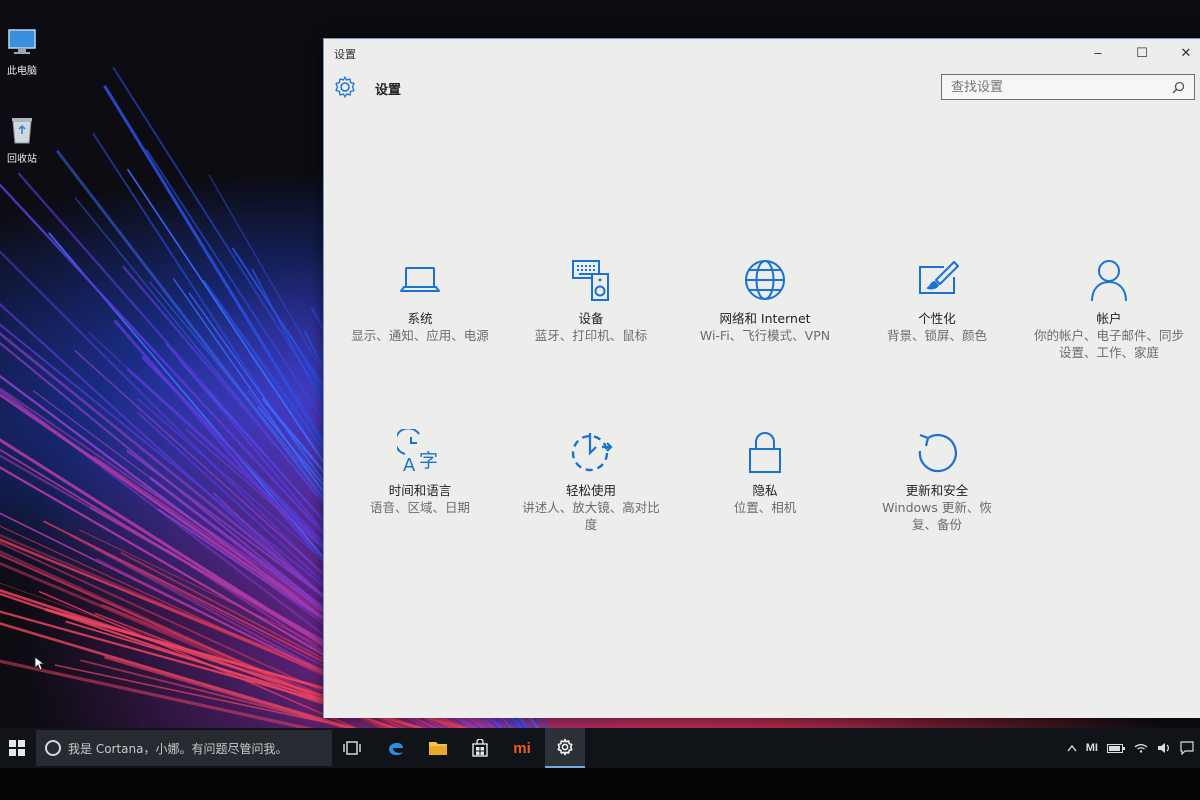 The image size is (1200, 800). I want to click on time-language-icon: A 字, so click(417, 452).